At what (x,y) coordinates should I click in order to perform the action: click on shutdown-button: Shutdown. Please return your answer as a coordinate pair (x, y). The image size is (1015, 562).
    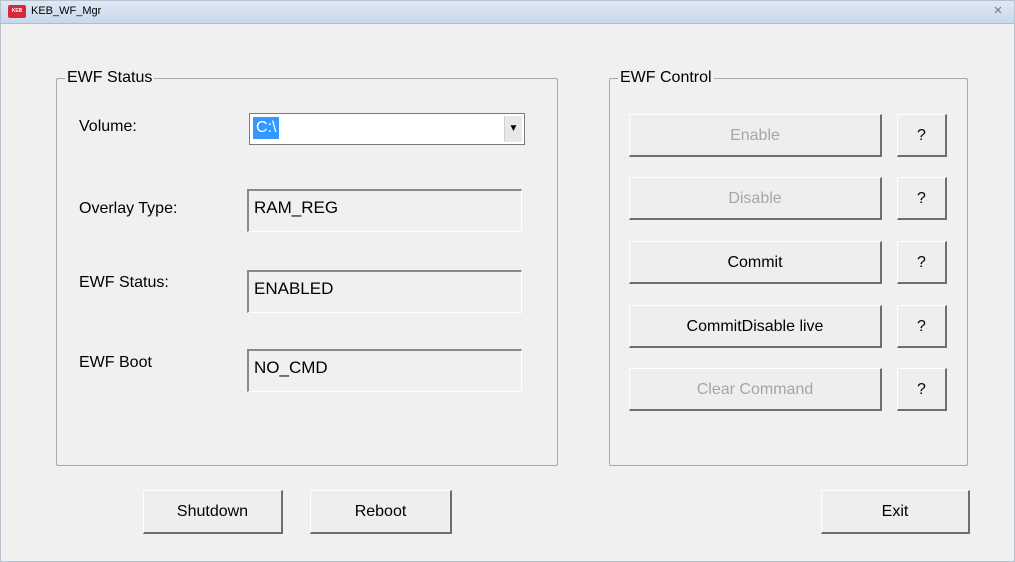
    Looking at the image, I should click on (213, 512).